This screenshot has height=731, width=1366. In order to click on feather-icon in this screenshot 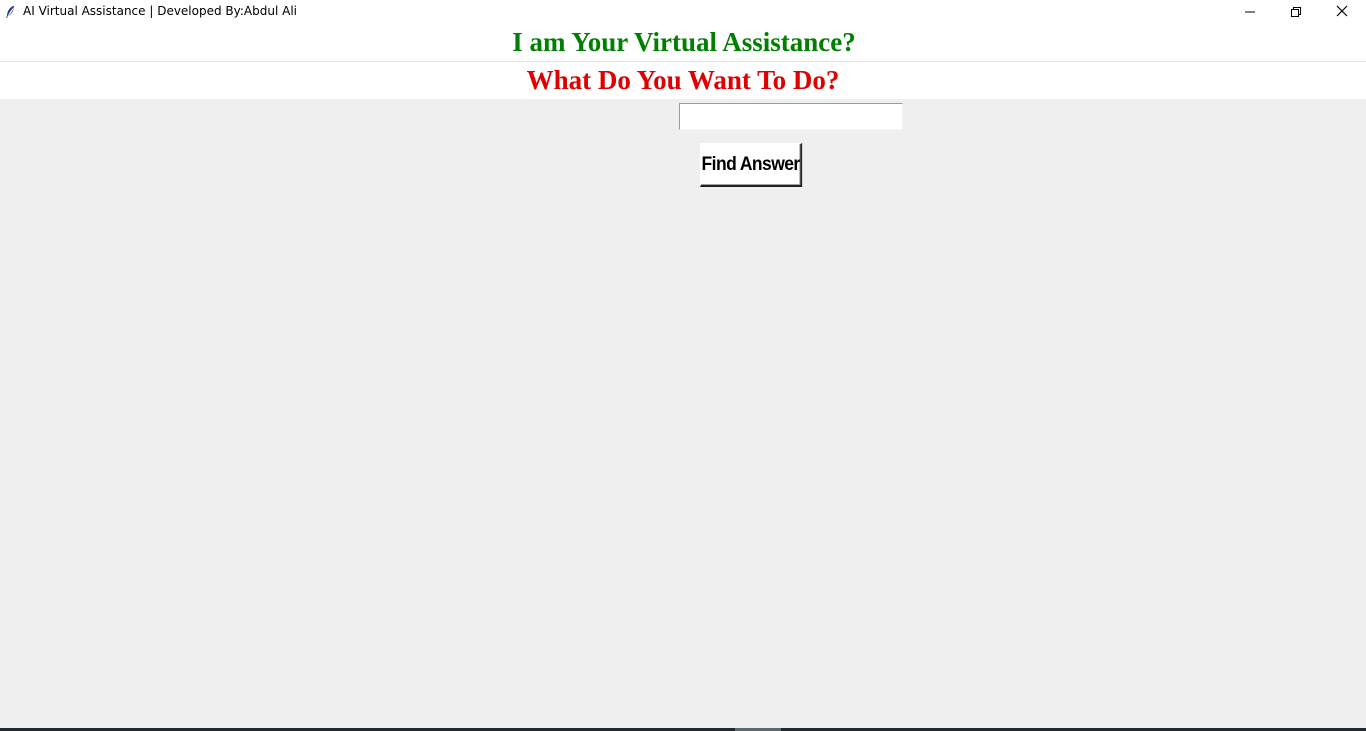, I will do `click(10, 11)`.